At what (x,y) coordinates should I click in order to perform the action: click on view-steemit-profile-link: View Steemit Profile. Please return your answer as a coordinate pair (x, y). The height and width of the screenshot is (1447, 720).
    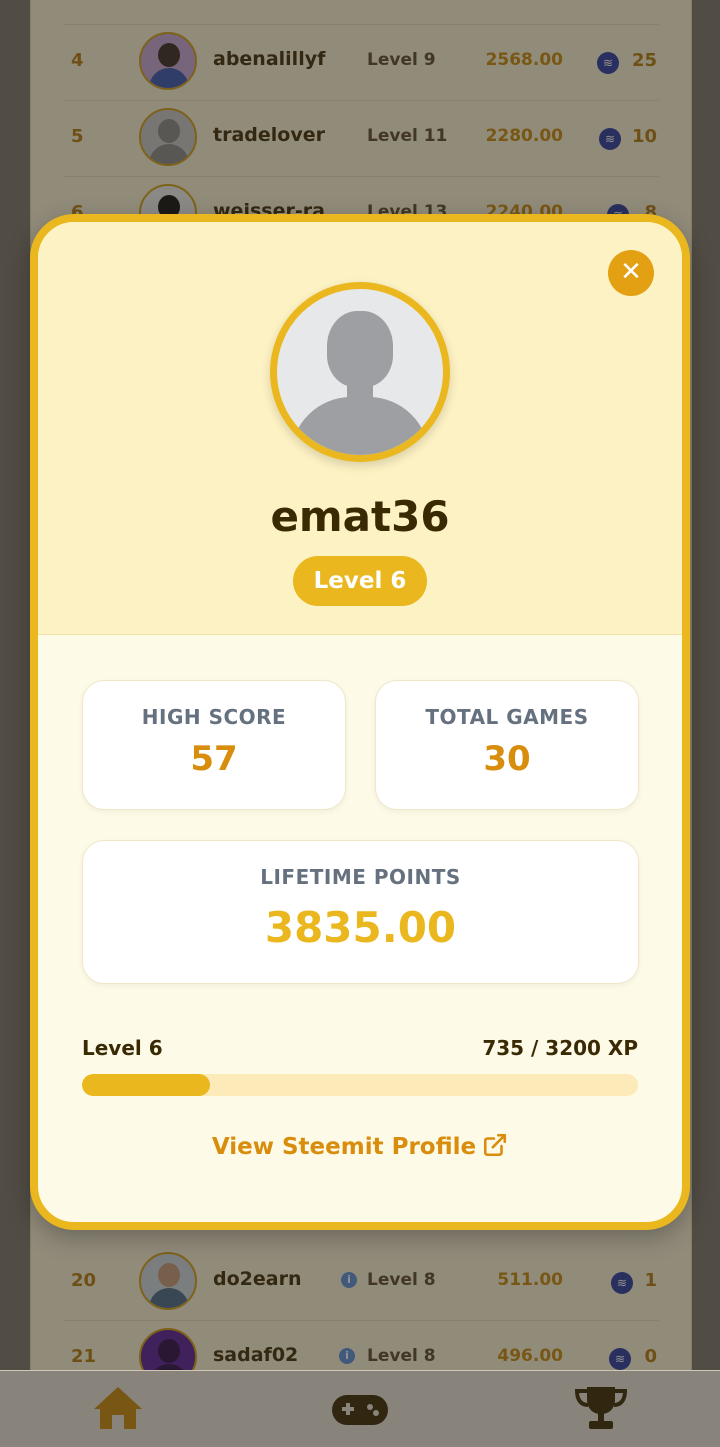
    Looking at the image, I should click on (360, 1146).